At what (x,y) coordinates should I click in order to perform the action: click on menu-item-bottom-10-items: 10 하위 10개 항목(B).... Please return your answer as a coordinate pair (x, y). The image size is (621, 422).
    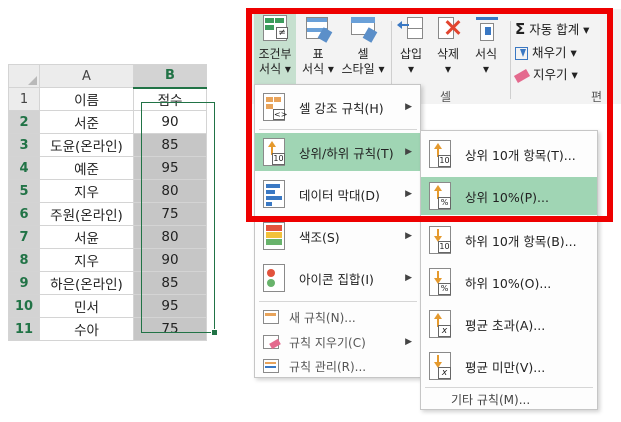
    Looking at the image, I should click on (509, 240).